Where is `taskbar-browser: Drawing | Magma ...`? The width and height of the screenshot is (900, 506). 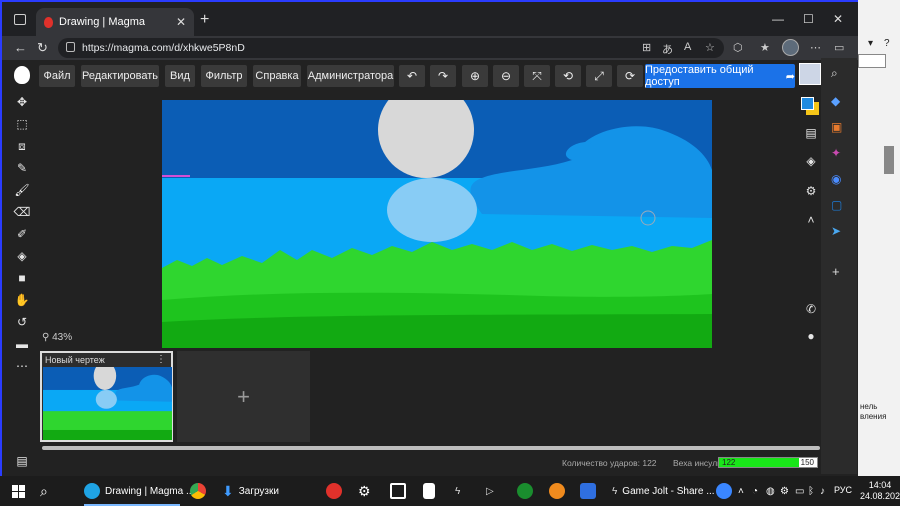
taskbar-browser: Drawing | Magma ... is located at coordinates (139, 491).